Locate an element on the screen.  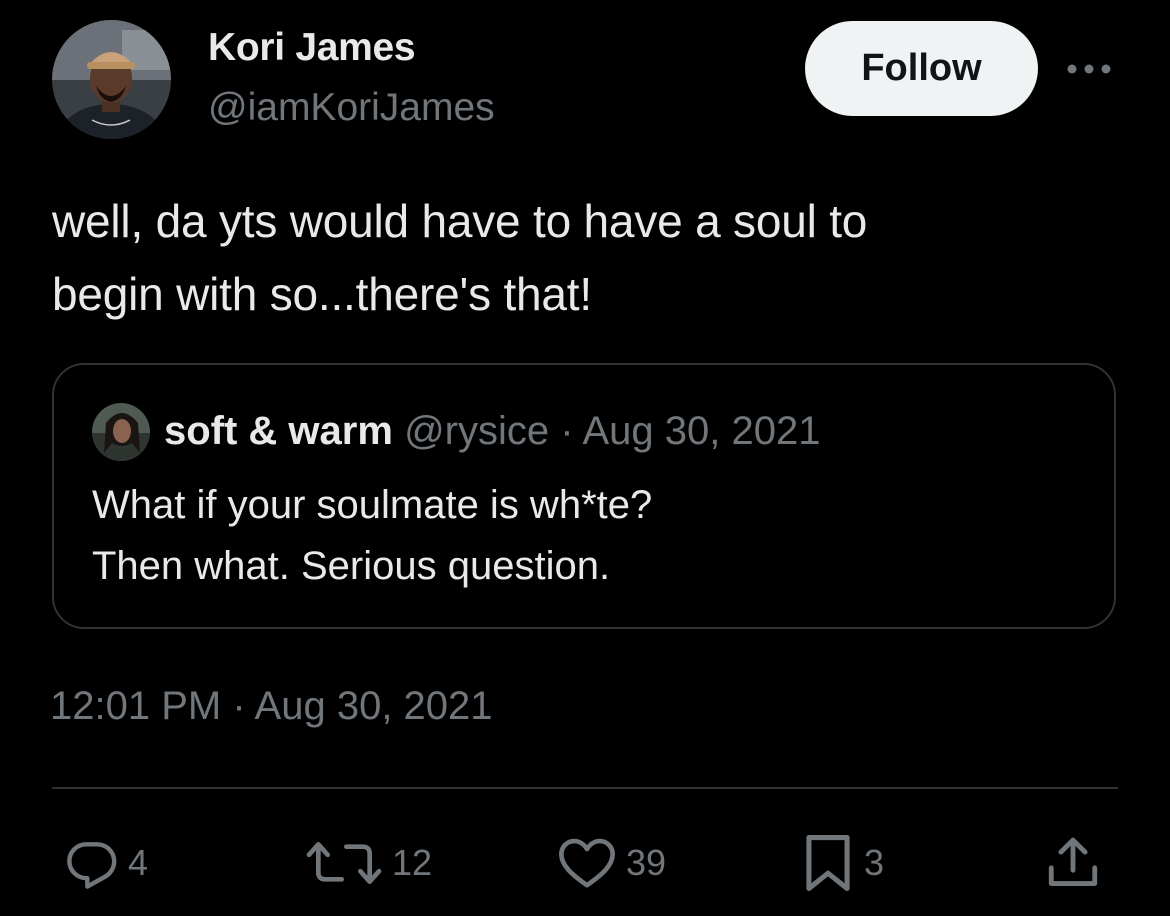
quoted-date: Aug 30, 2021 is located at coordinates (701, 431).